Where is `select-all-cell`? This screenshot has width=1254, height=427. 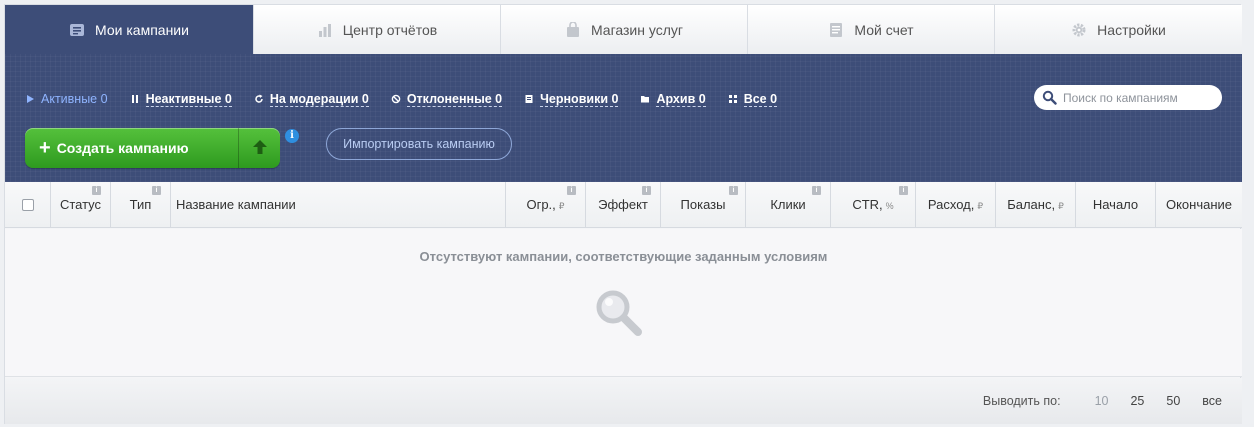 select-all-cell is located at coordinates (28, 204).